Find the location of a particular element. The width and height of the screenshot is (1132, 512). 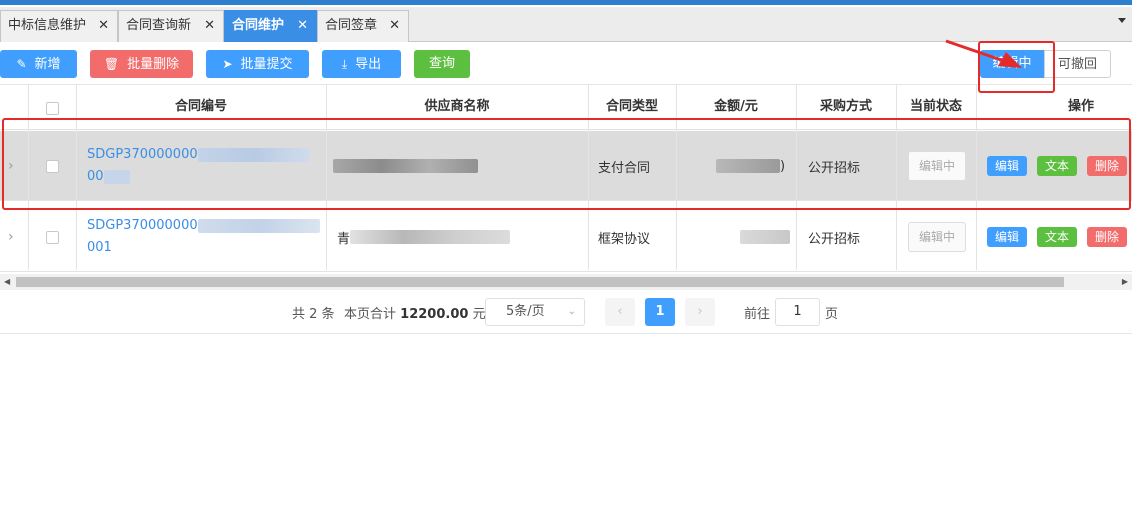

edit-button: 编辑 is located at coordinates (1007, 237).